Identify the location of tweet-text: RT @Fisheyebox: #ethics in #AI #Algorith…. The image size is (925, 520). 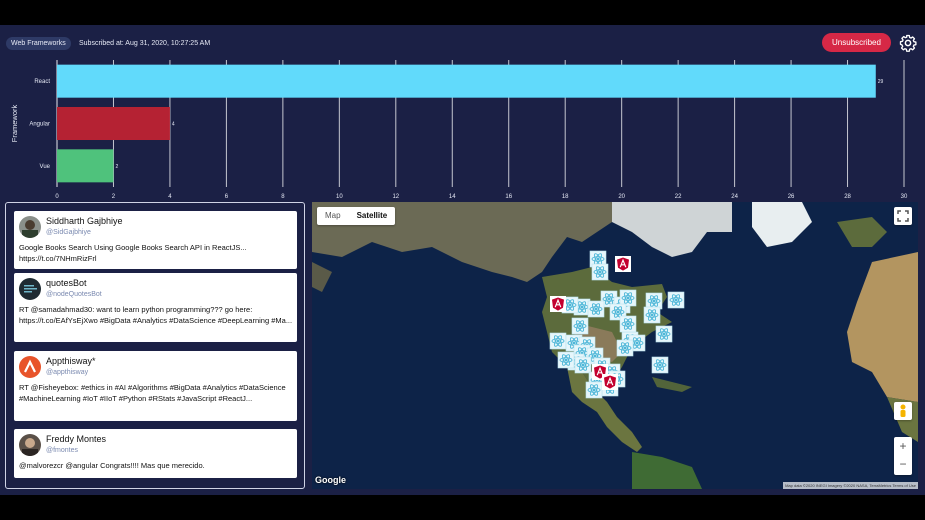
(152, 393).